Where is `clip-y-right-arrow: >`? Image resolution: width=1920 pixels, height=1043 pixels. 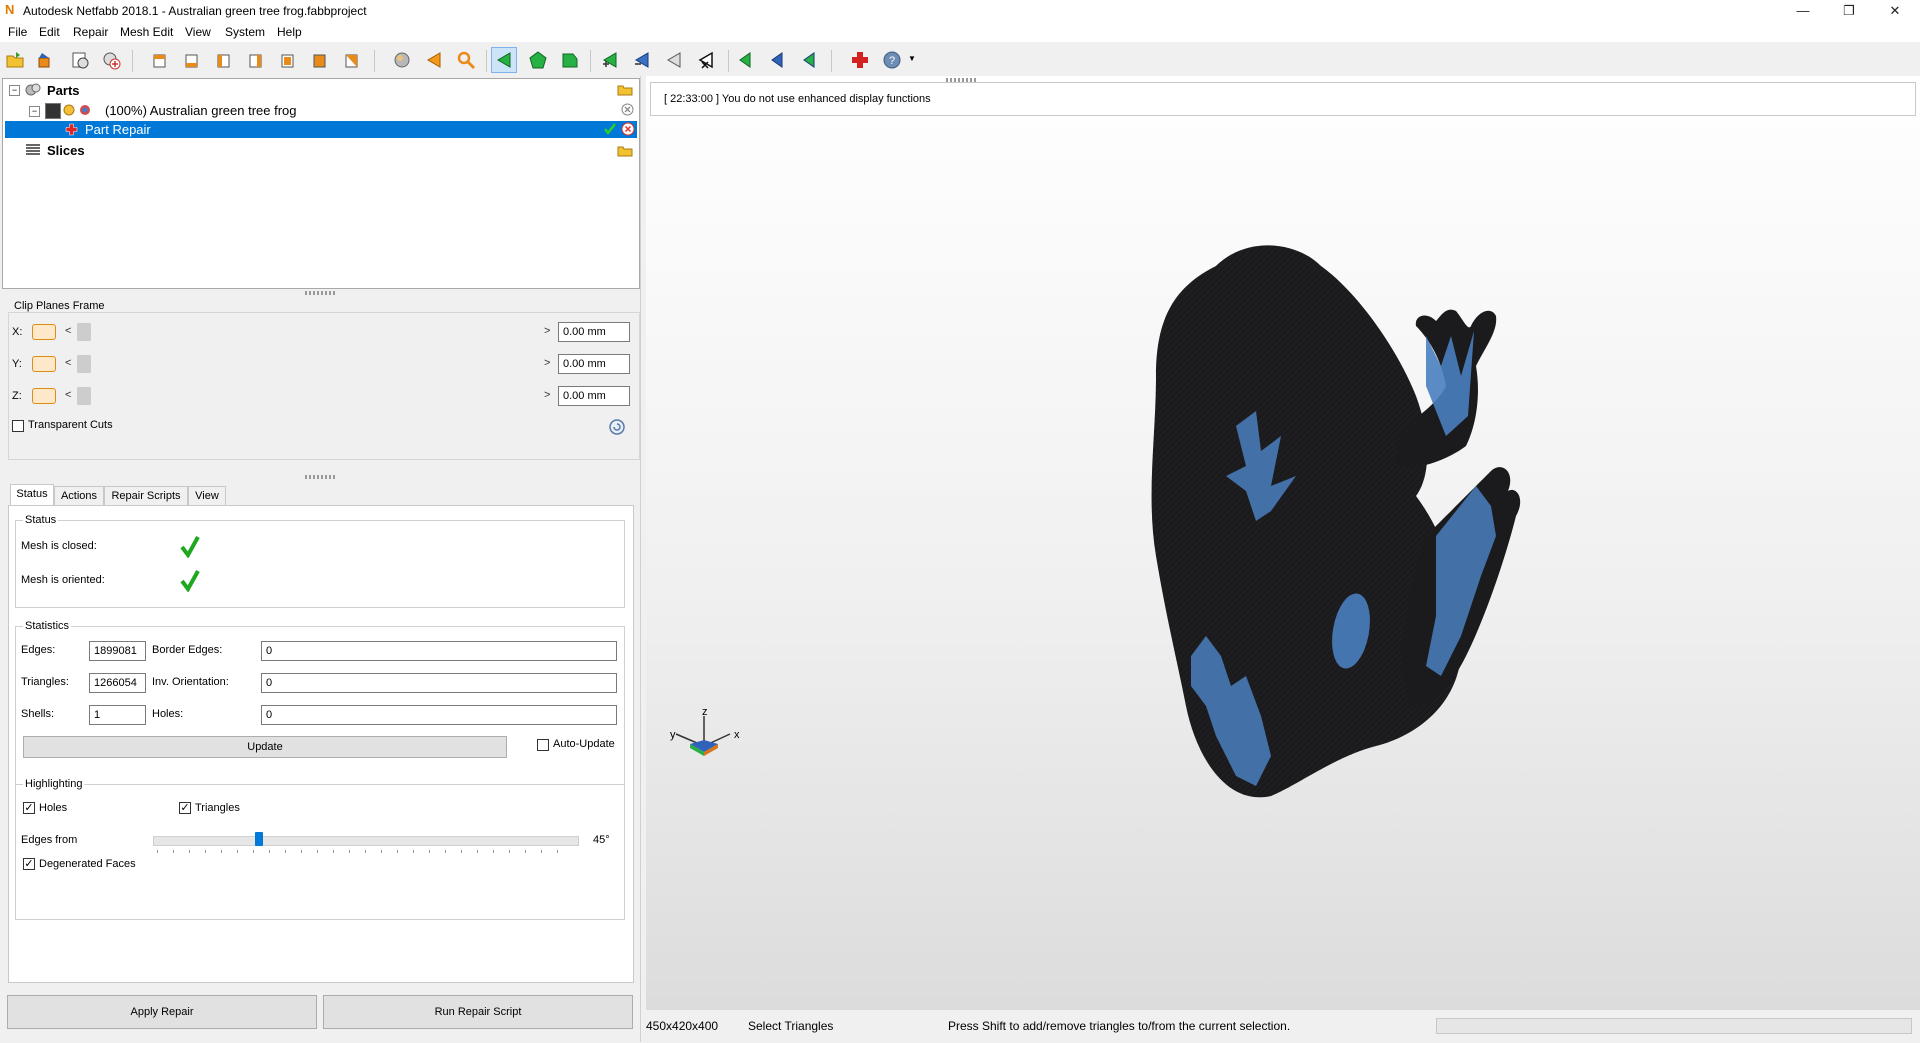
clip-y-right-arrow: > is located at coordinates (547, 363).